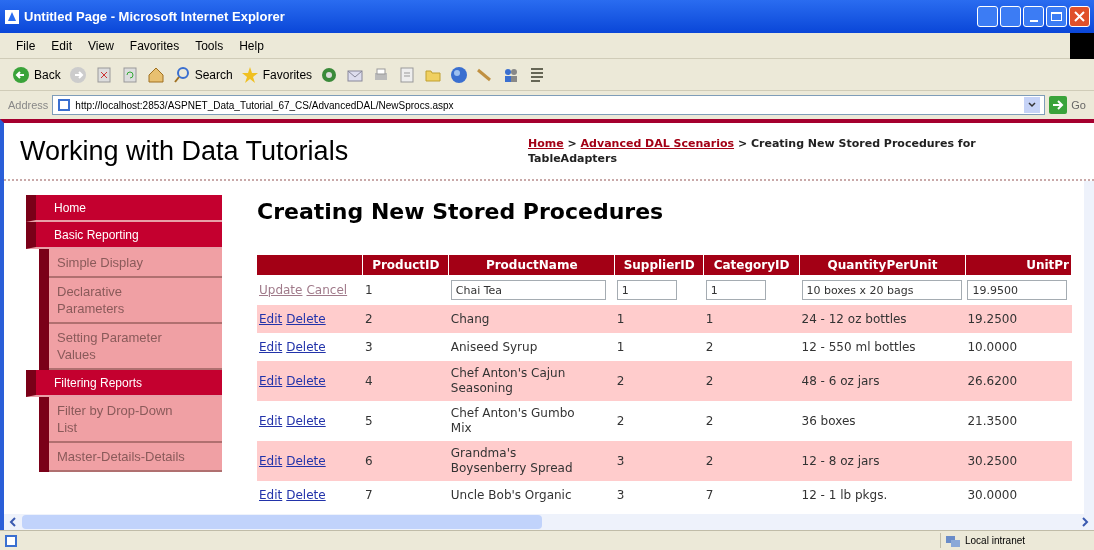 The height and width of the screenshot is (550, 1094). Describe the element at coordinates (461, 212) in the screenshot. I see `page-heading: Creating New Stored Procedures` at that location.